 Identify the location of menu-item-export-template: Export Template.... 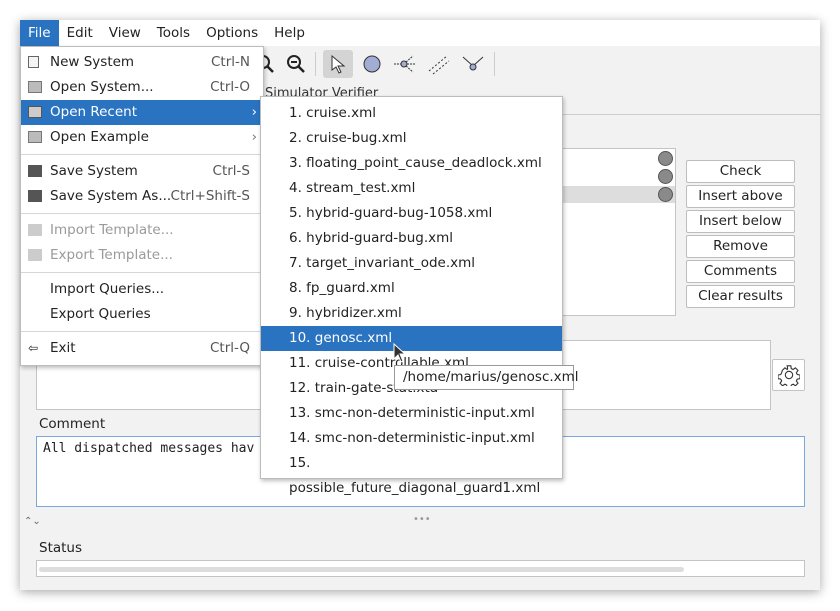
(142, 255).